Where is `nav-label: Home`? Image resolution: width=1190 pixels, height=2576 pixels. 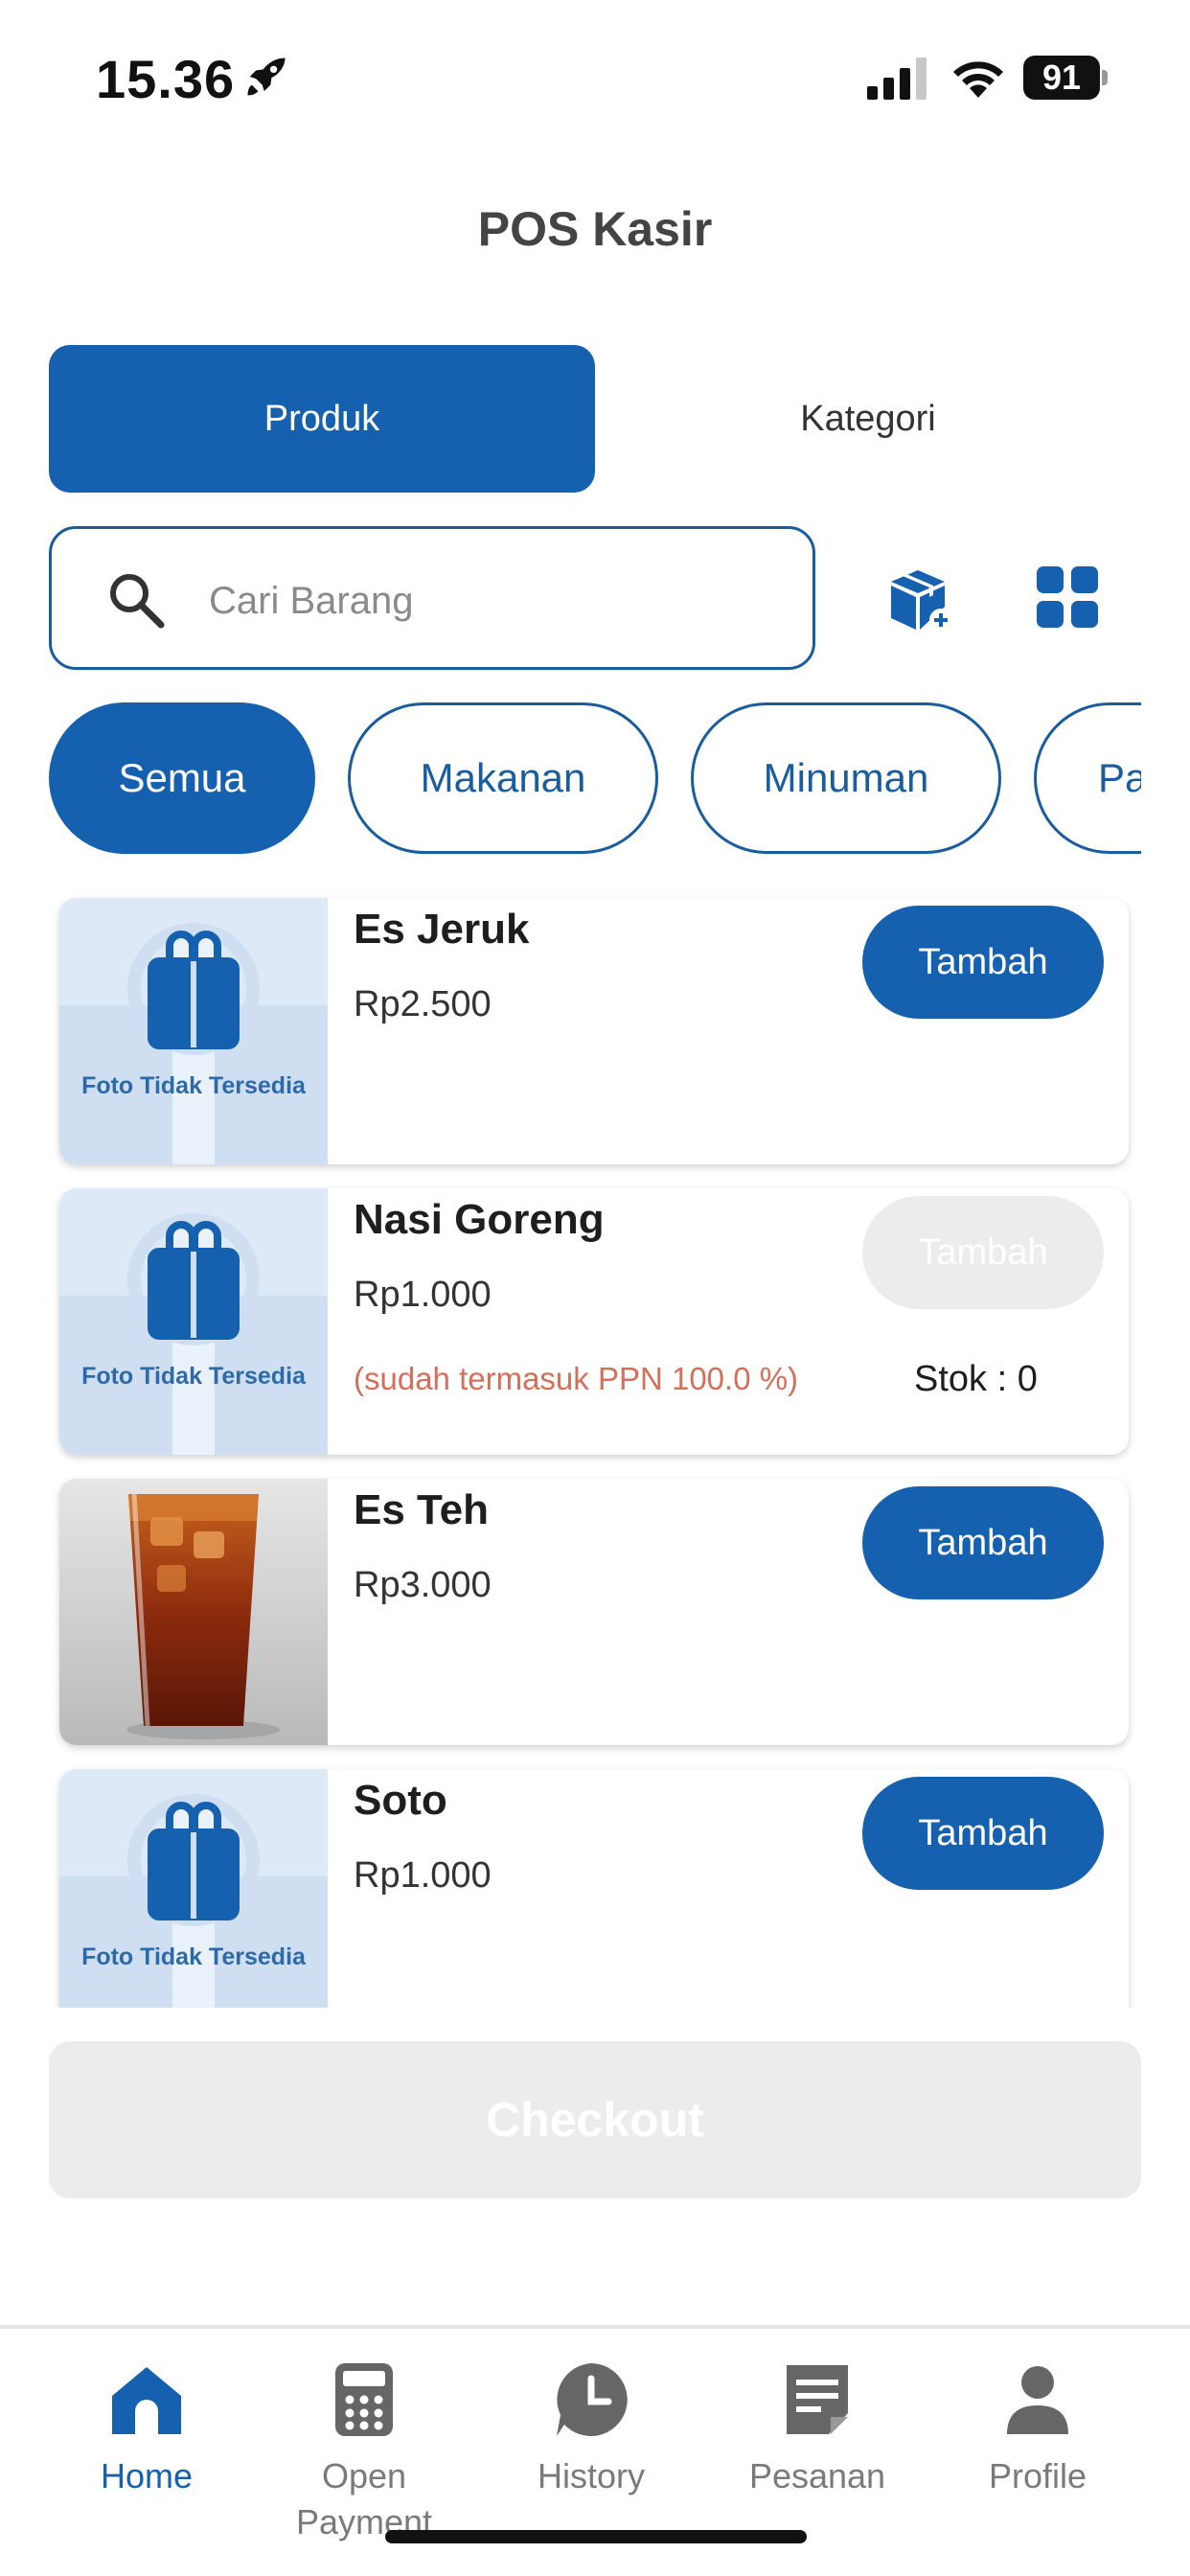 nav-label: Home is located at coordinates (147, 2476).